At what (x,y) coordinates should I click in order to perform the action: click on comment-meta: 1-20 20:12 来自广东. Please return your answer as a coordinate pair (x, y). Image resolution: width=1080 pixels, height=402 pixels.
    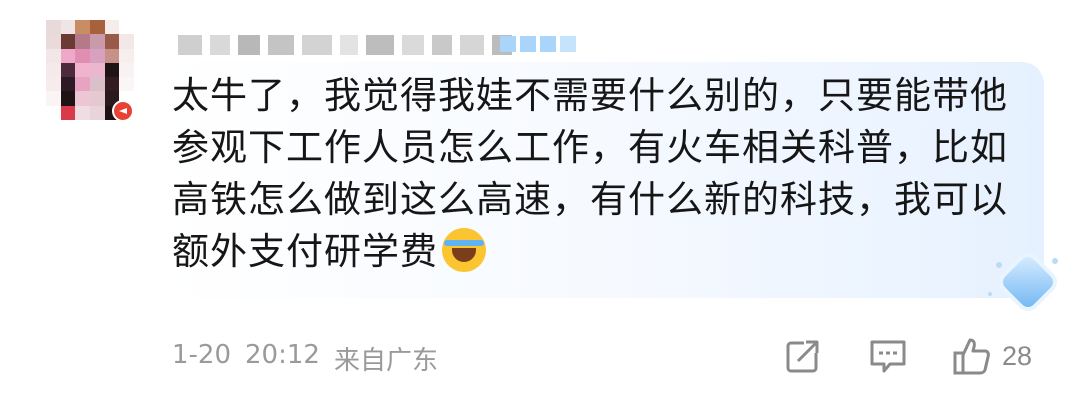
    Looking at the image, I should click on (305, 358).